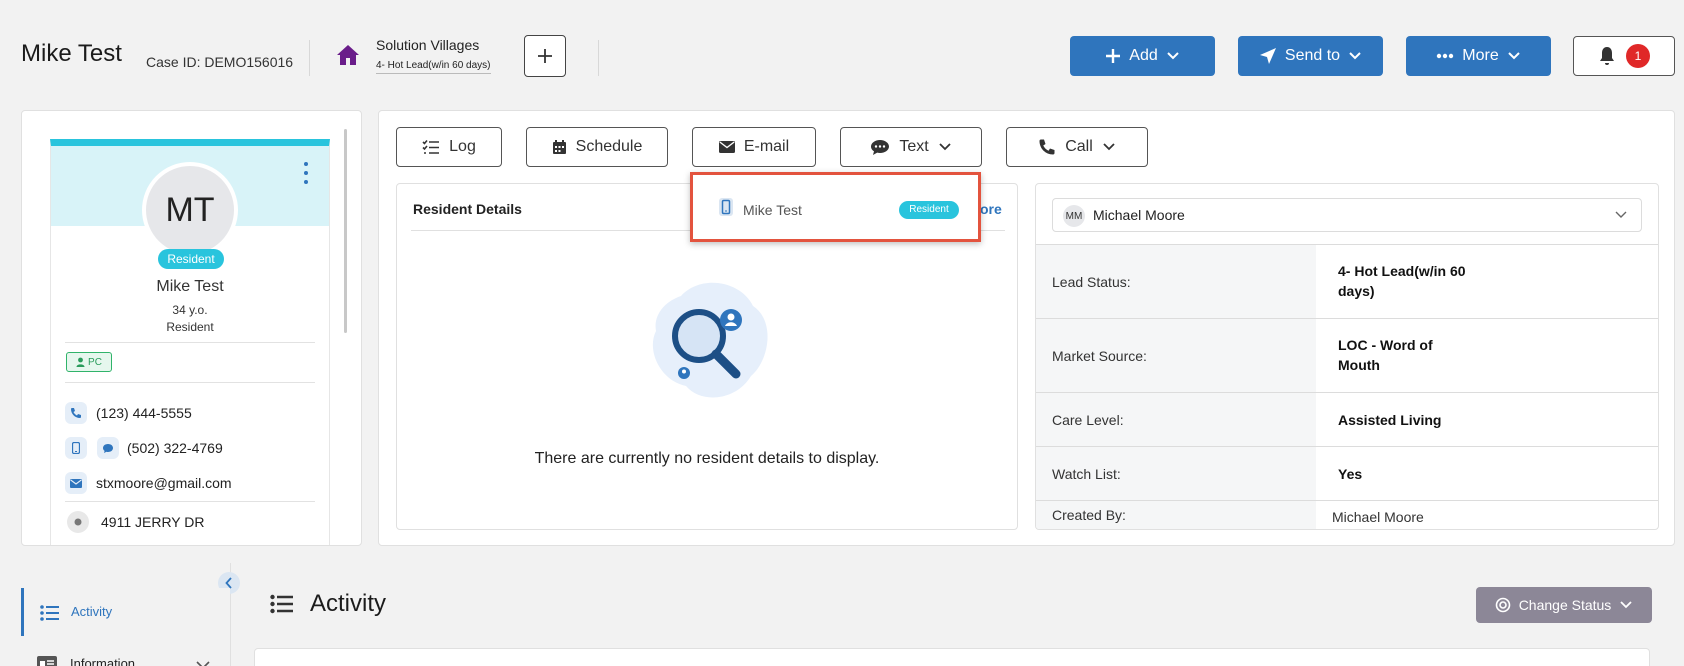  I want to click on kebab-menu-icon, so click(306, 173).